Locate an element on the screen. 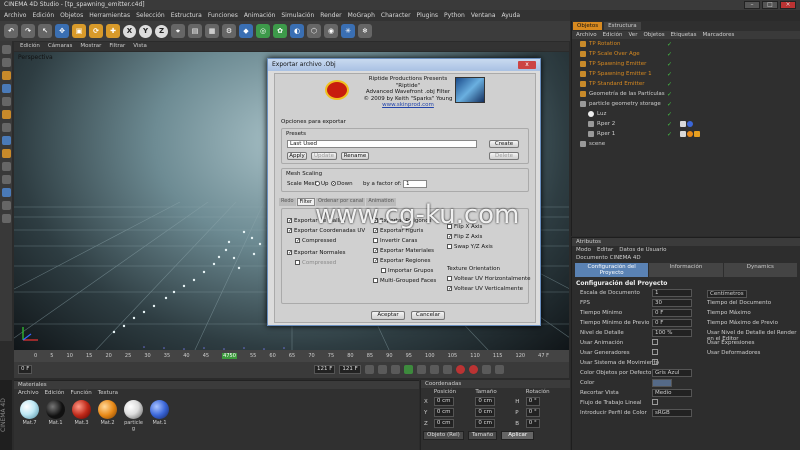  vp-menu-vista: Vista is located at coordinates (140, 46).